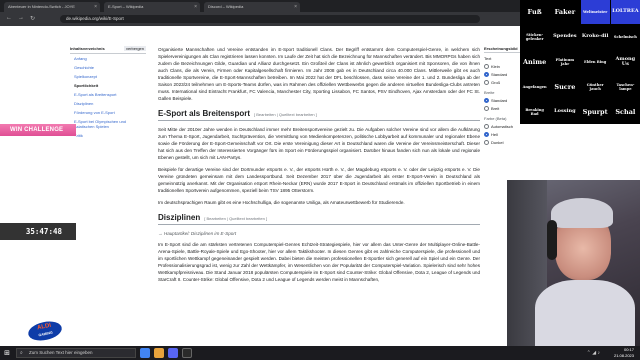 Image resolution: width=640 pixels, height=360 pixels. I want to click on word-grid-cell: Kroko-dil, so click(595, 36).